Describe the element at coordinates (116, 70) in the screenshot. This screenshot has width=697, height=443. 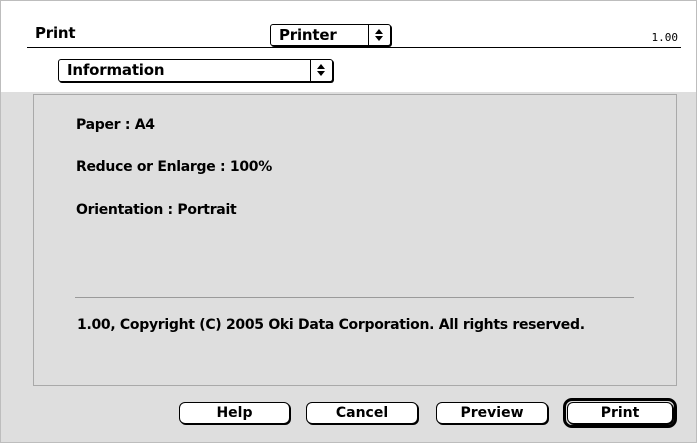
I see `panel-popup-label: Information` at that location.